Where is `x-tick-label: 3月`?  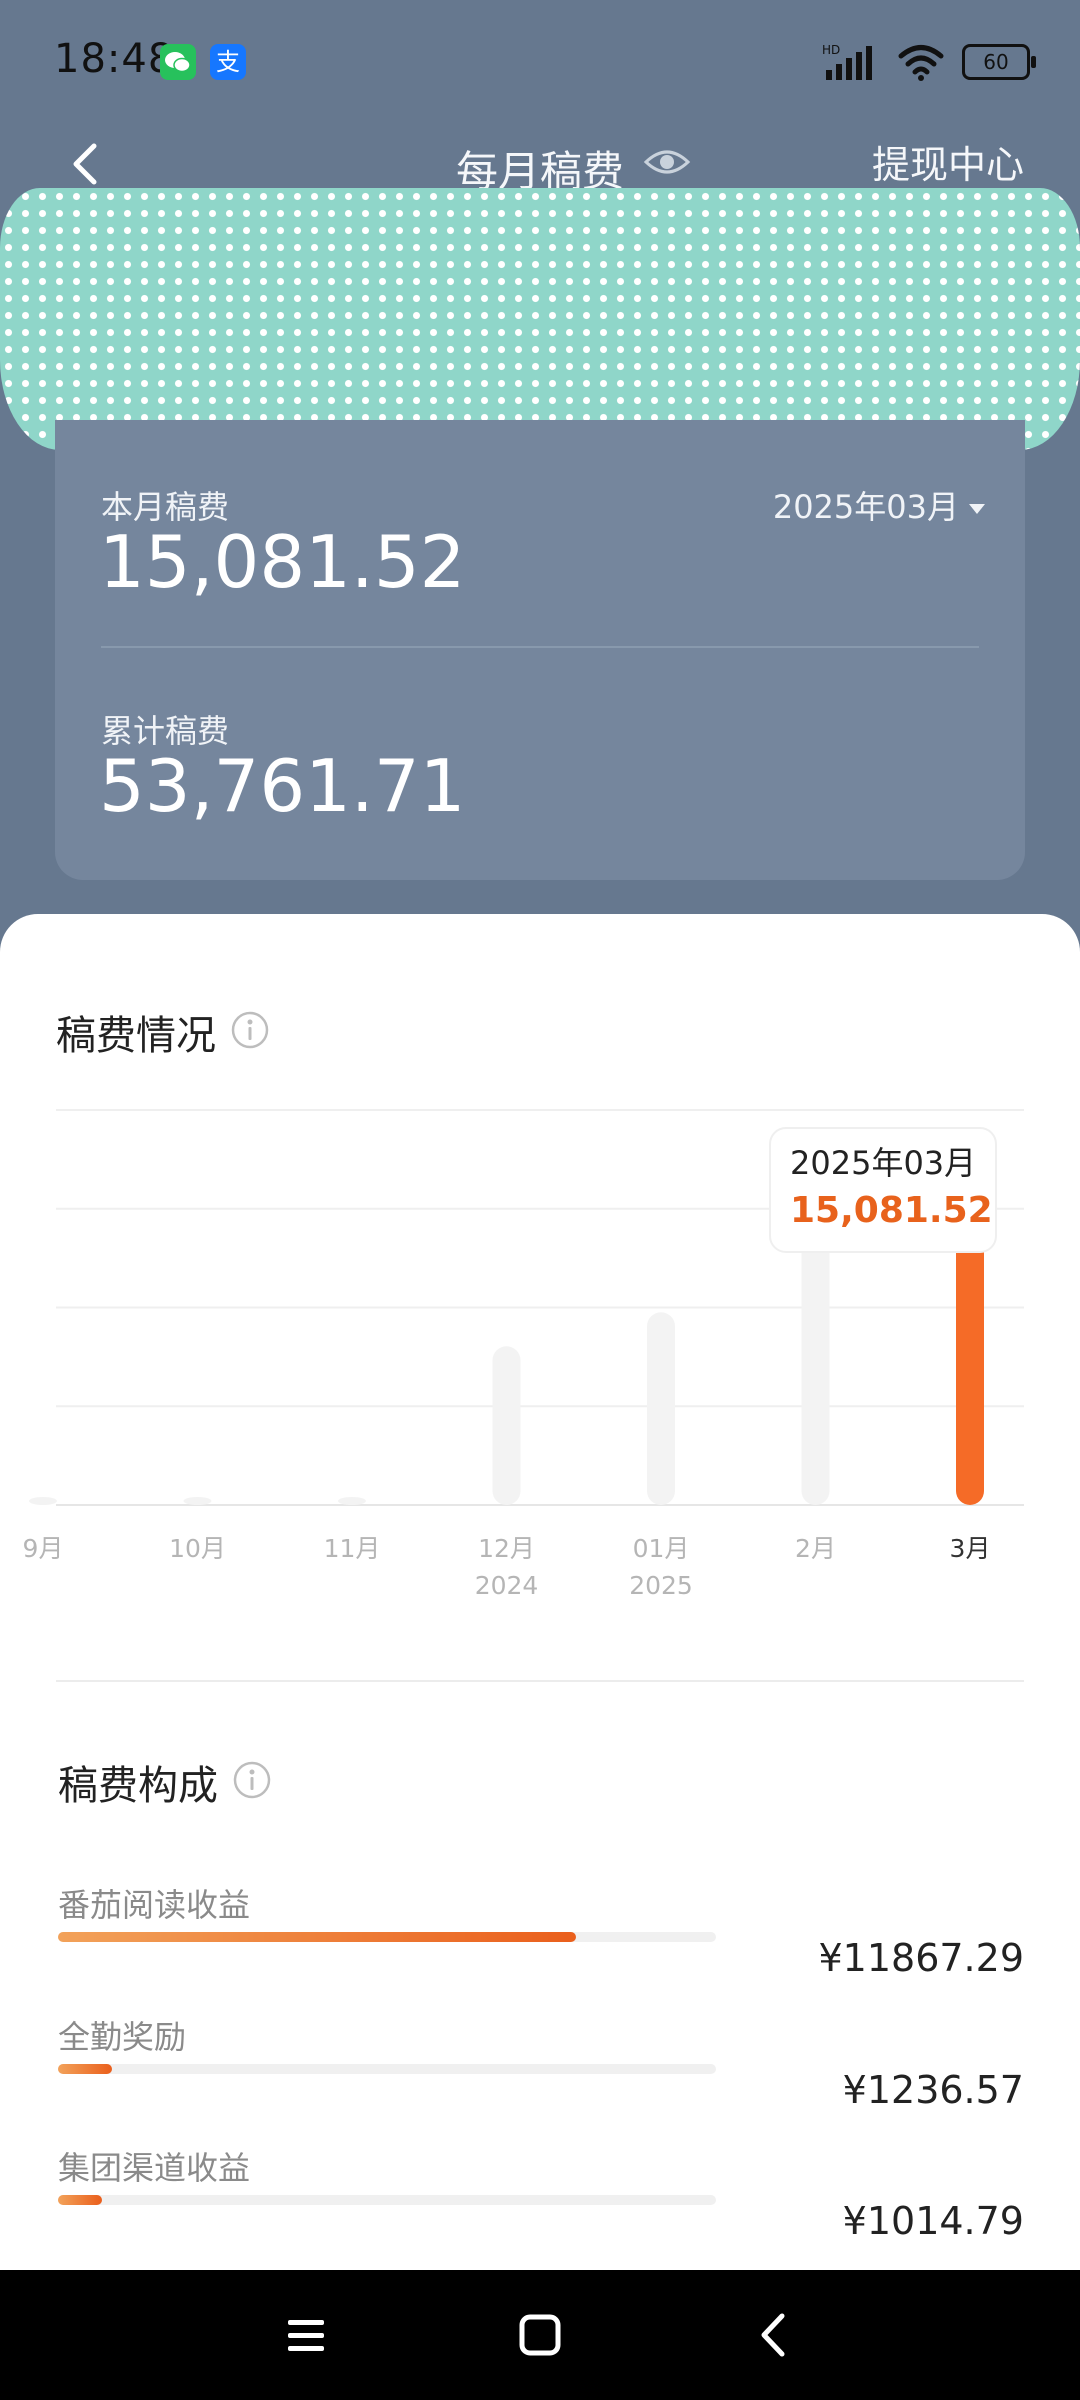
x-tick-label: 3月 is located at coordinates (970, 1548).